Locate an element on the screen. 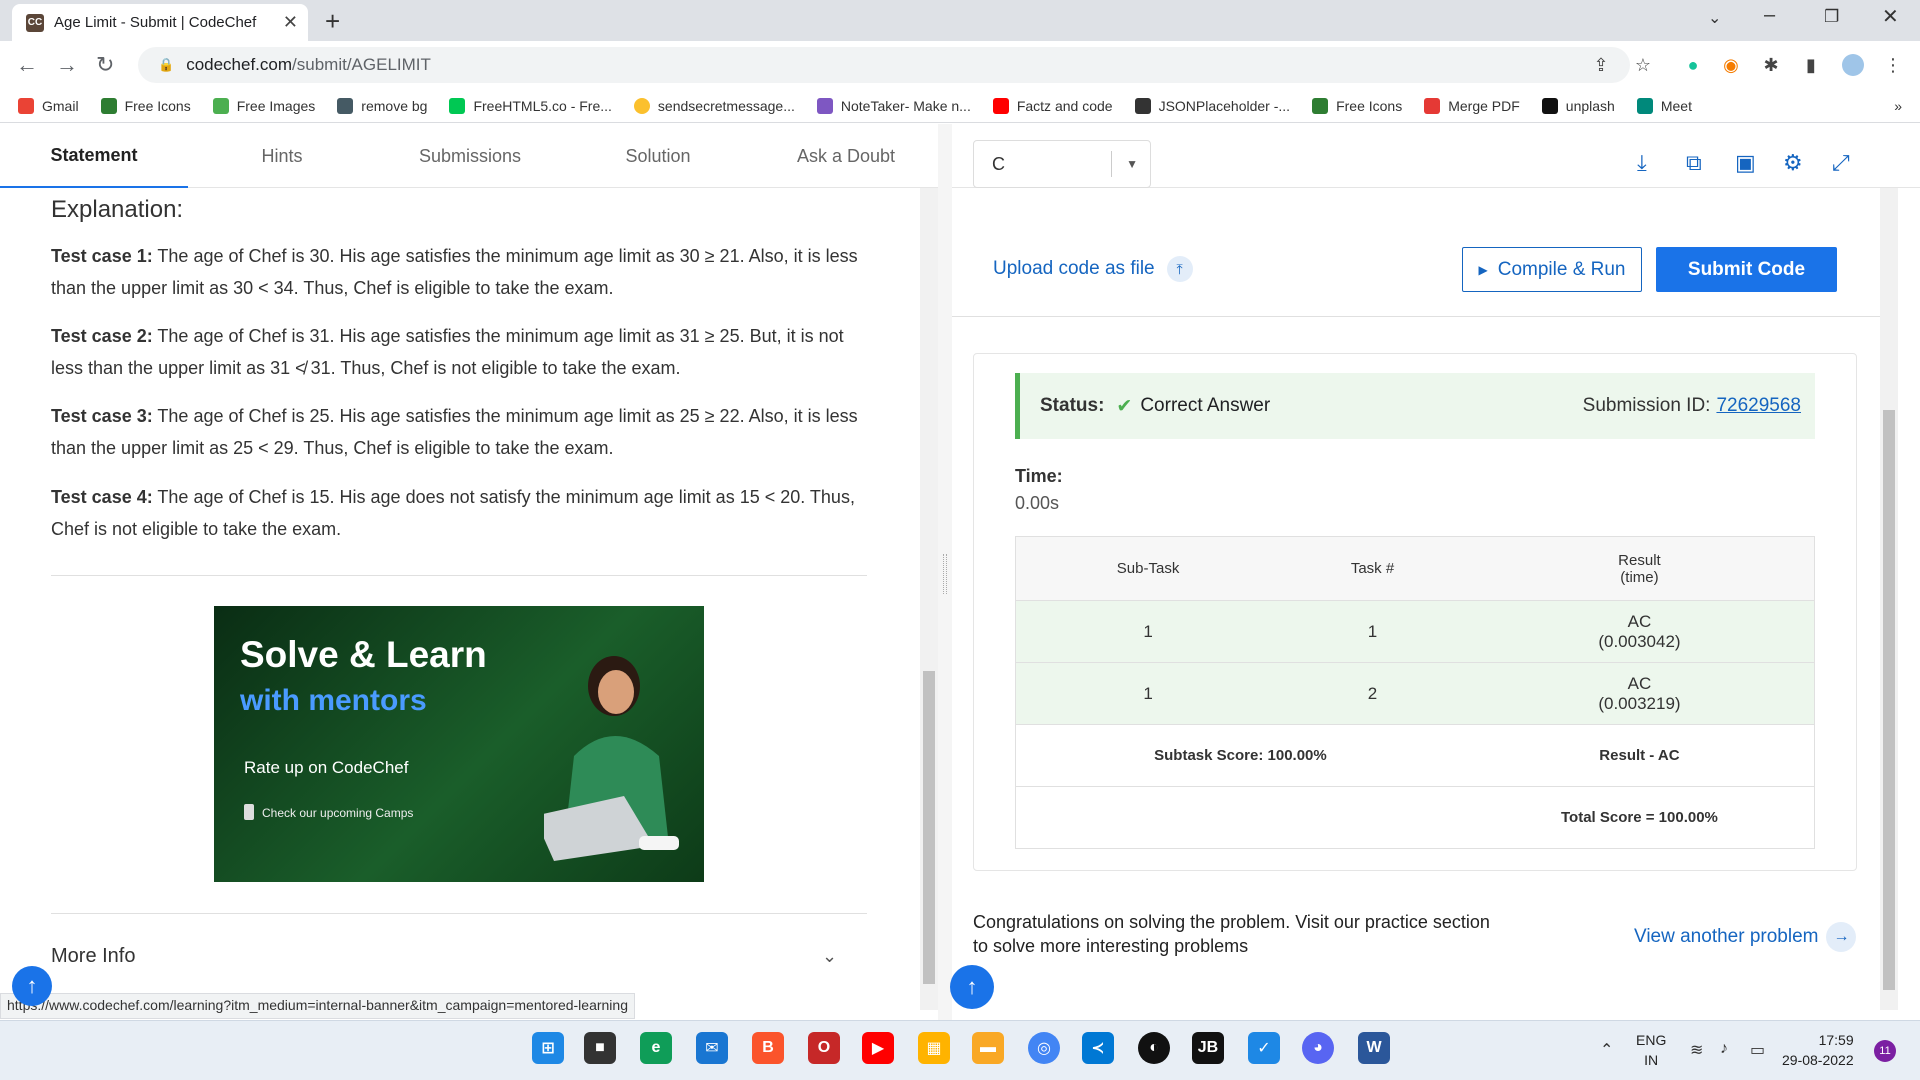 The image size is (1920, 1080). fullscreen-icon: ⤢ is located at coordinates (1841, 163).